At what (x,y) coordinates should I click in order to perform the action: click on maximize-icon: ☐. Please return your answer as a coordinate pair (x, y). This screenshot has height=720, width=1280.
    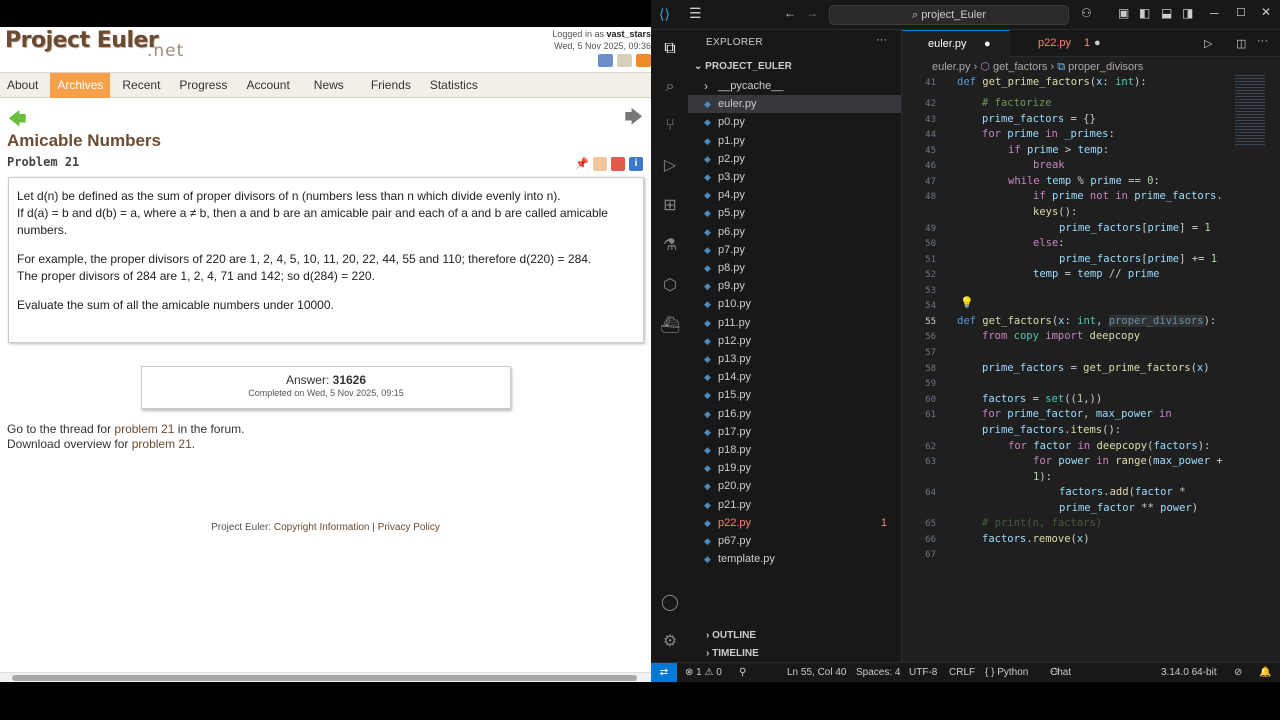
    Looking at the image, I should click on (1241, 12).